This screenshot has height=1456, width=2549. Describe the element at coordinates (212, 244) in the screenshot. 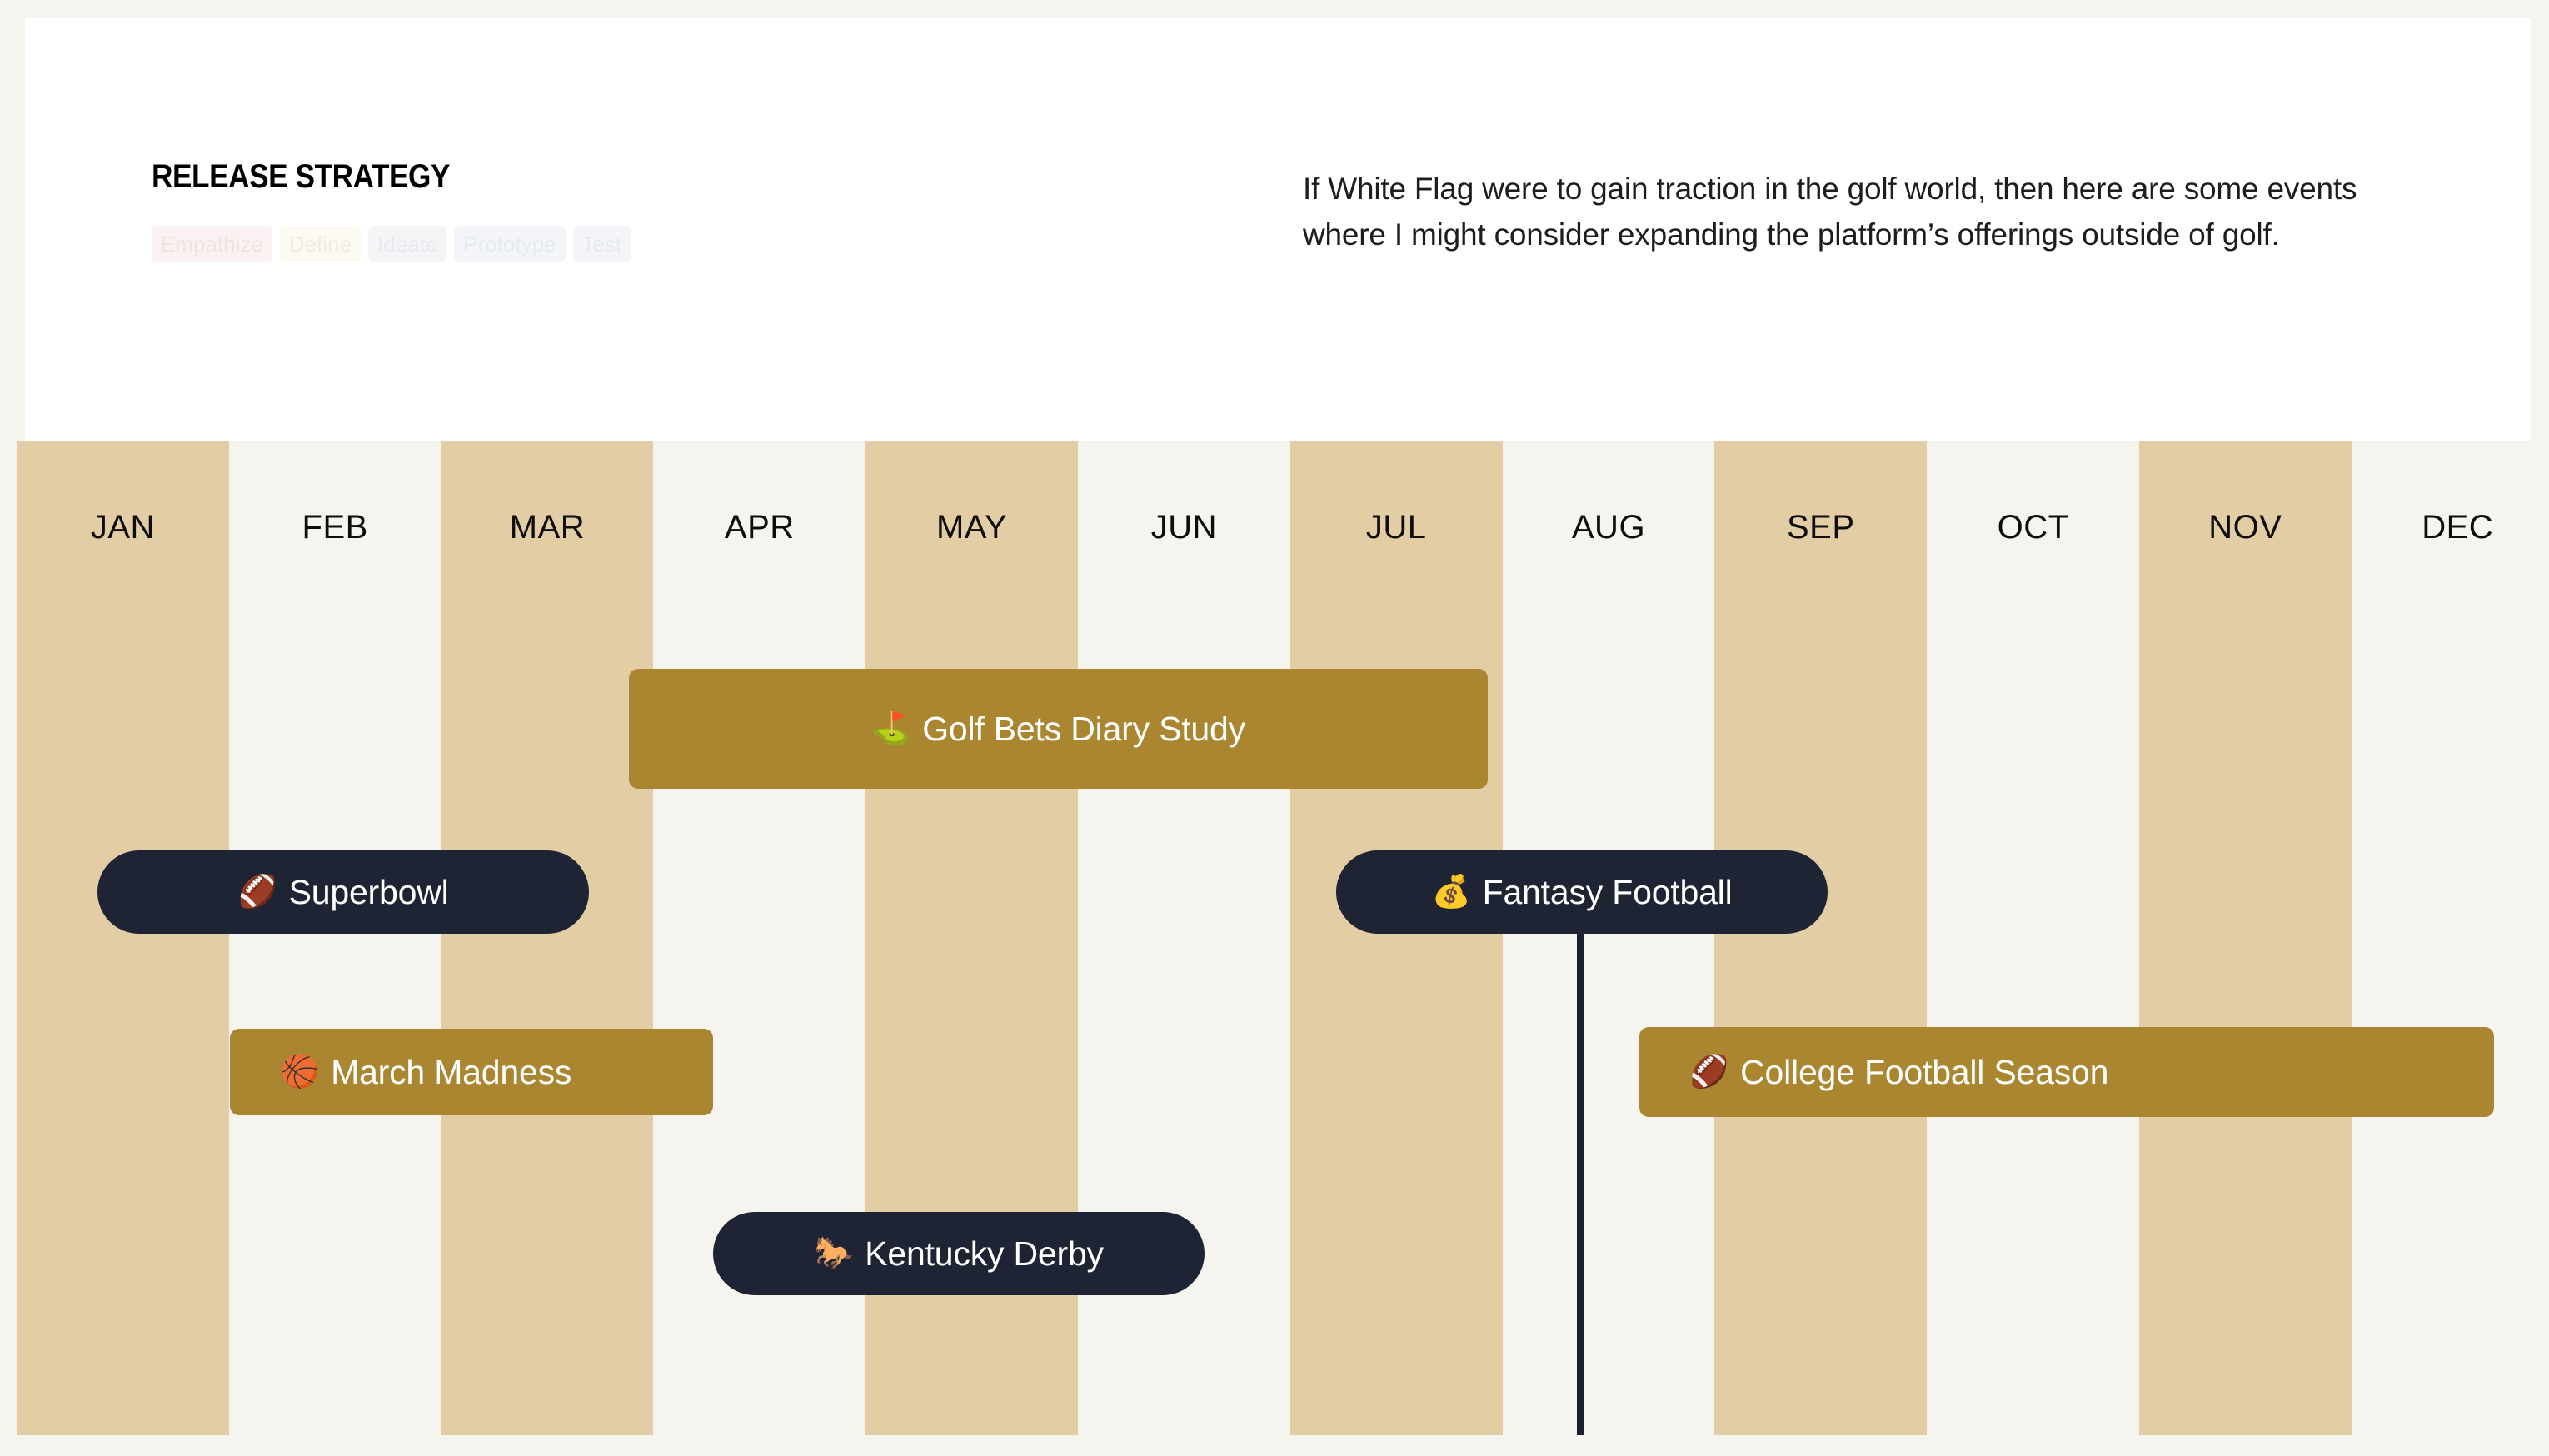

I see `stage-tag-empathize: Empathize` at that location.